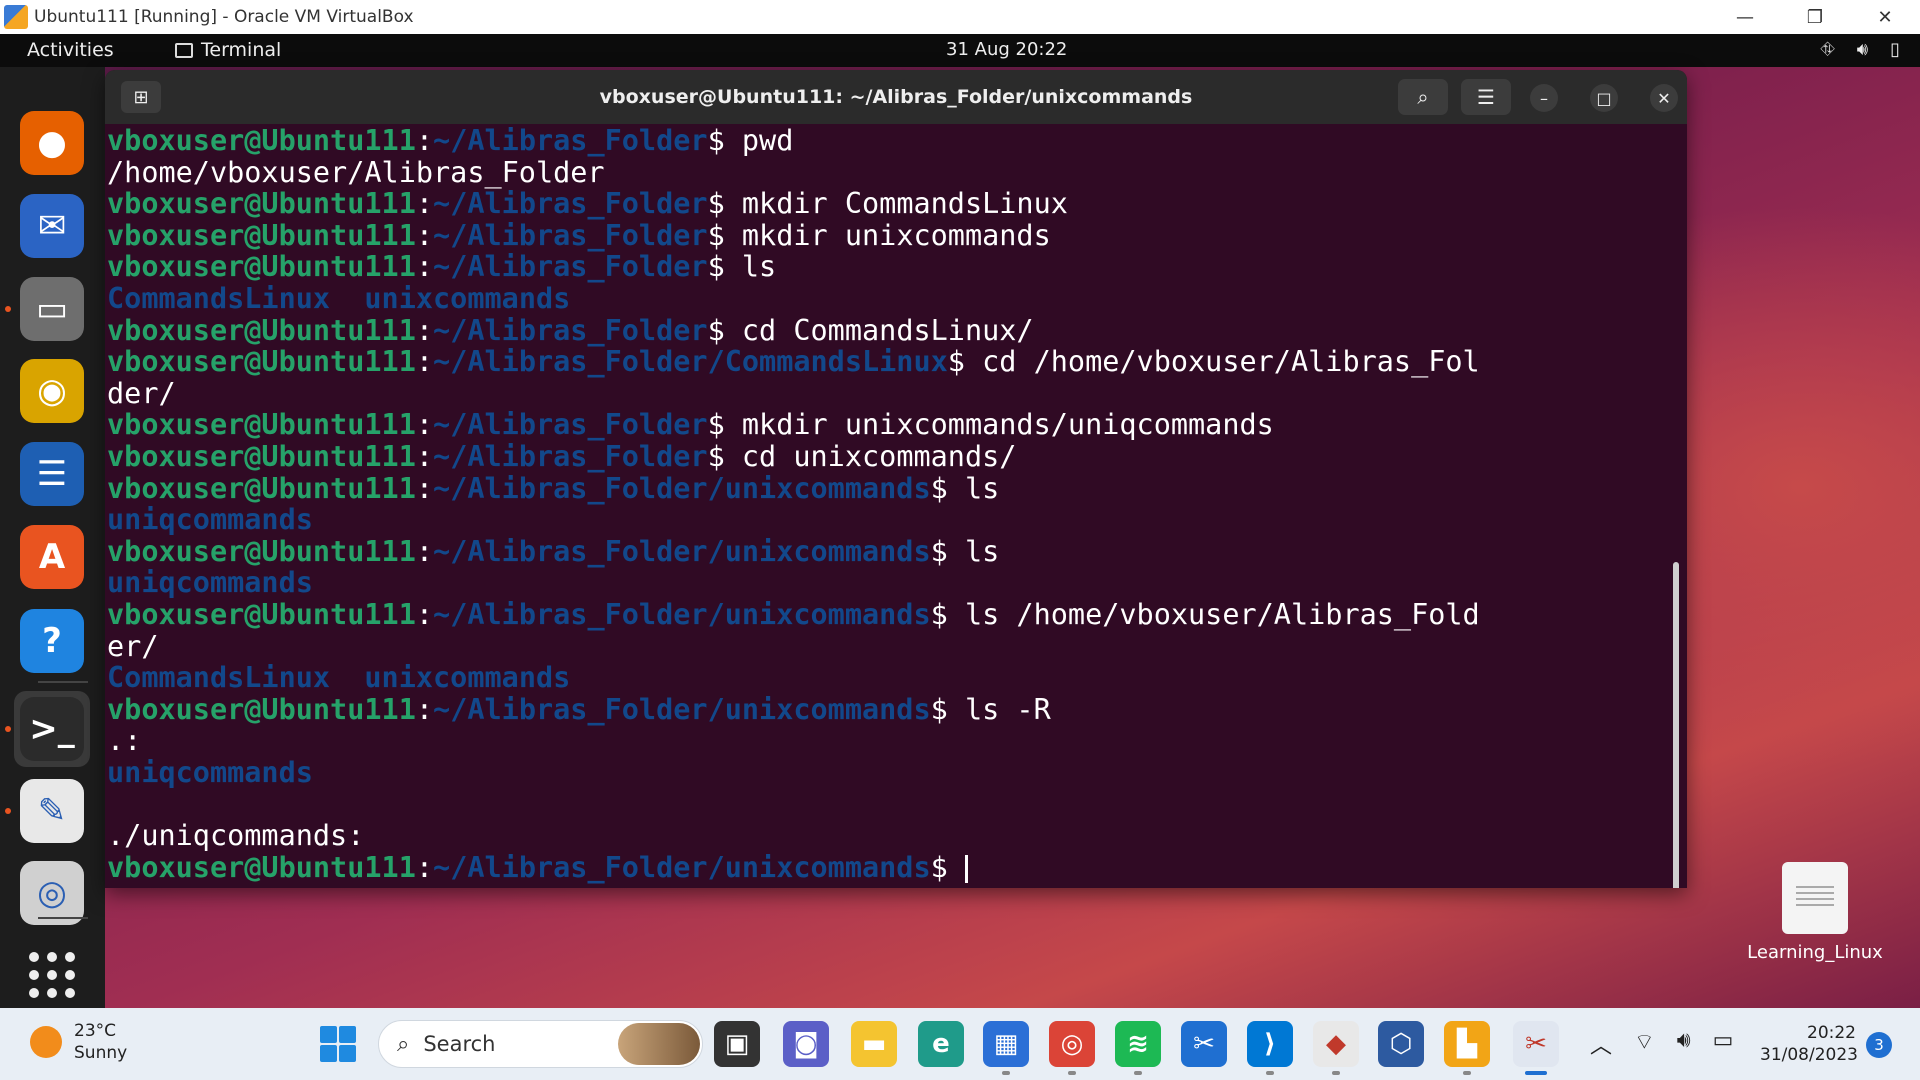 This screenshot has width=1920, height=1080. What do you see at coordinates (16, 17) in the screenshot?
I see `virtualbox-icon` at bounding box center [16, 17].